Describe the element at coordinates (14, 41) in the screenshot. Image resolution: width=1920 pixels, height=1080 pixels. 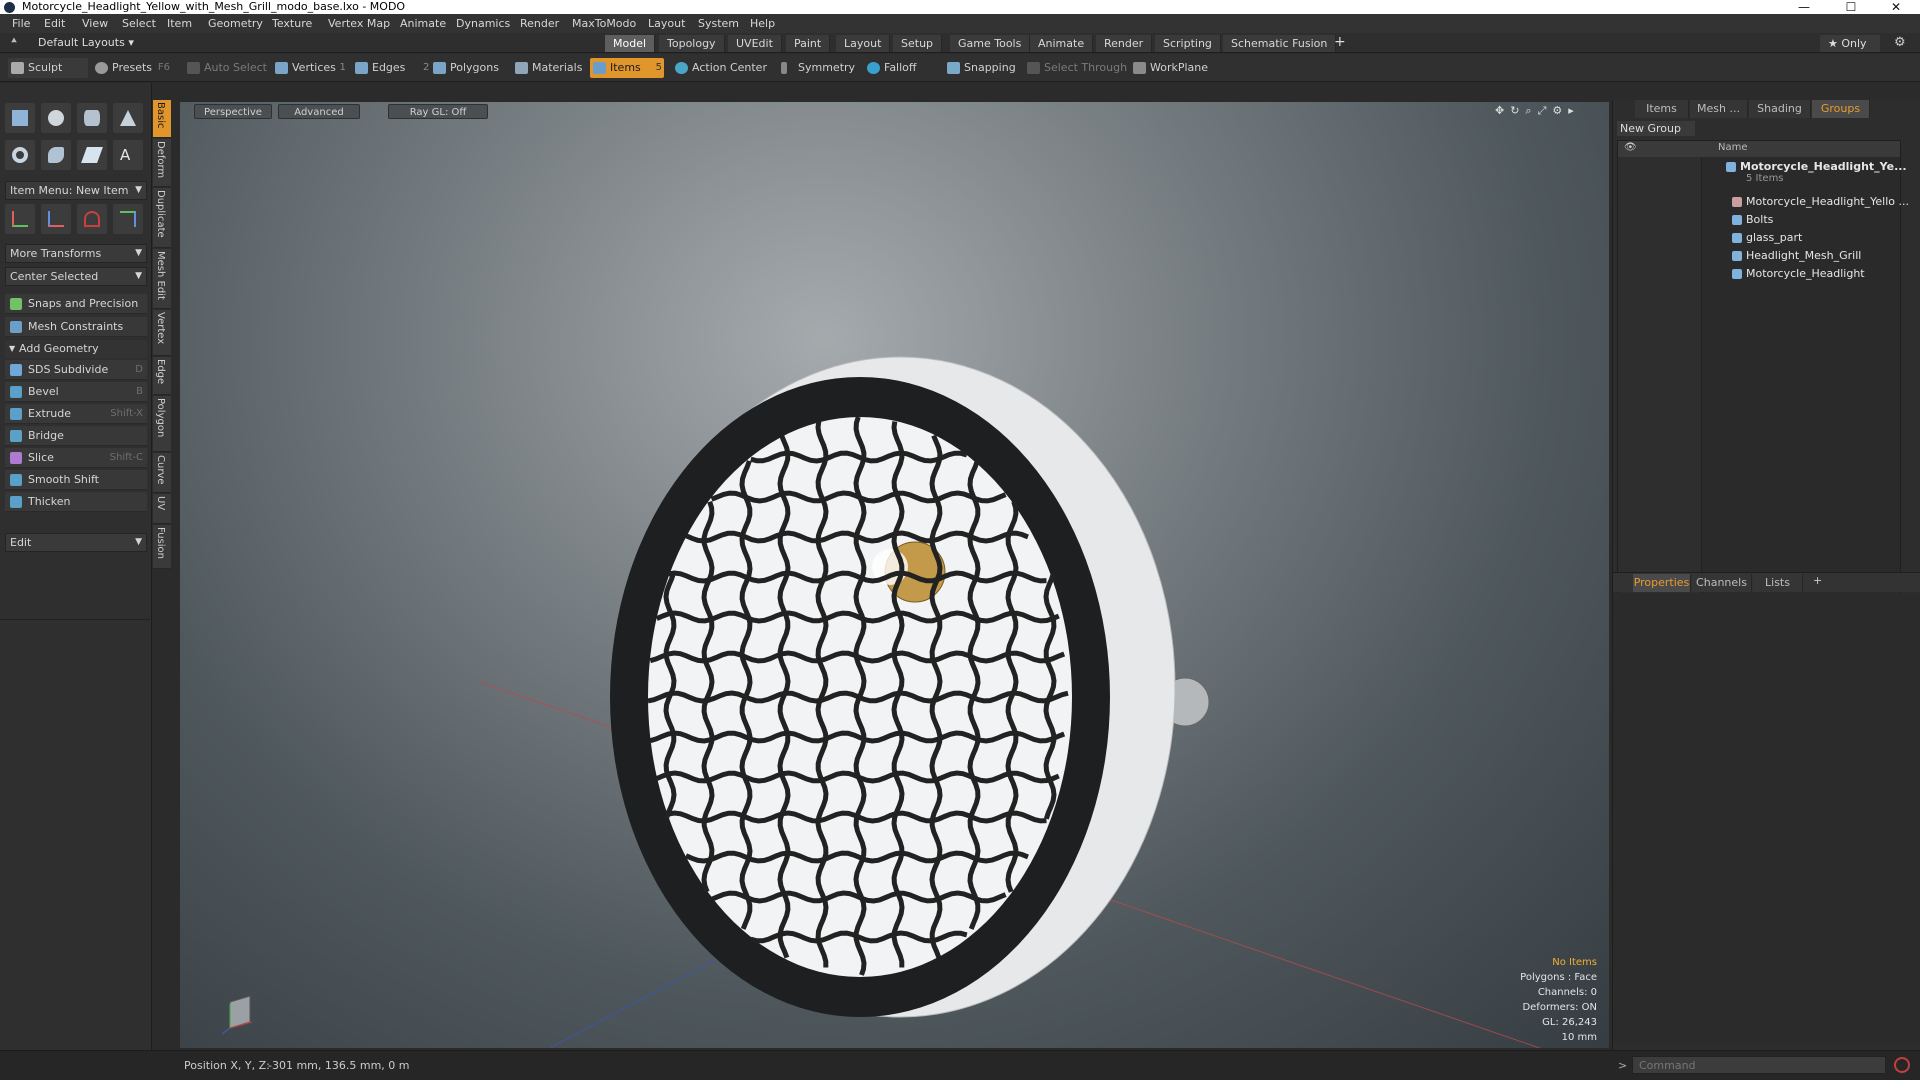
I see `layout-up-icon: ⯅` at that location.